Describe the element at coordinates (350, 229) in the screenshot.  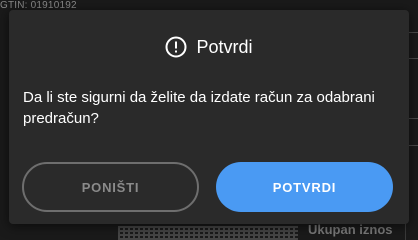
I see `background-total-label: Ukupan iznos` at that location.